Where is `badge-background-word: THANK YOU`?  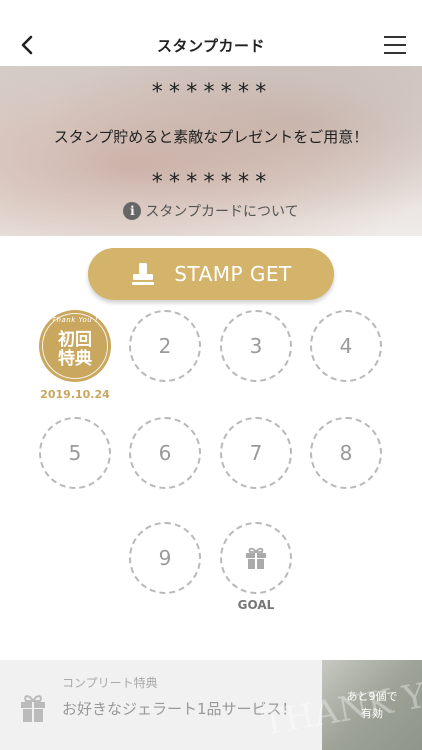 badge-background-word: THANK YOU is located at coordinates (340, 704).